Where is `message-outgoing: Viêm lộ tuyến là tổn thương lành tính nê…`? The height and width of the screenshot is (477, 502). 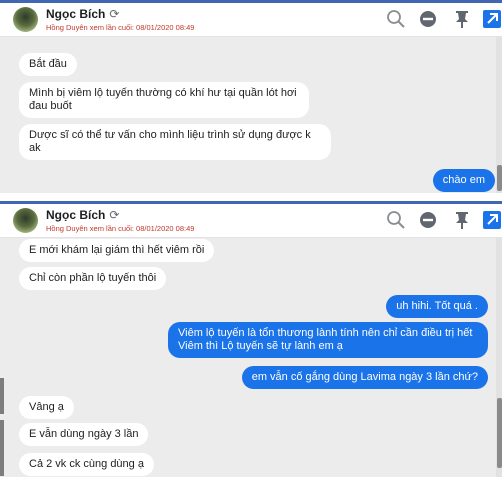 message-outgoing: Viêm lộ tuyến là tổn thương lành tính nê… is located at coordinates (328, 340).